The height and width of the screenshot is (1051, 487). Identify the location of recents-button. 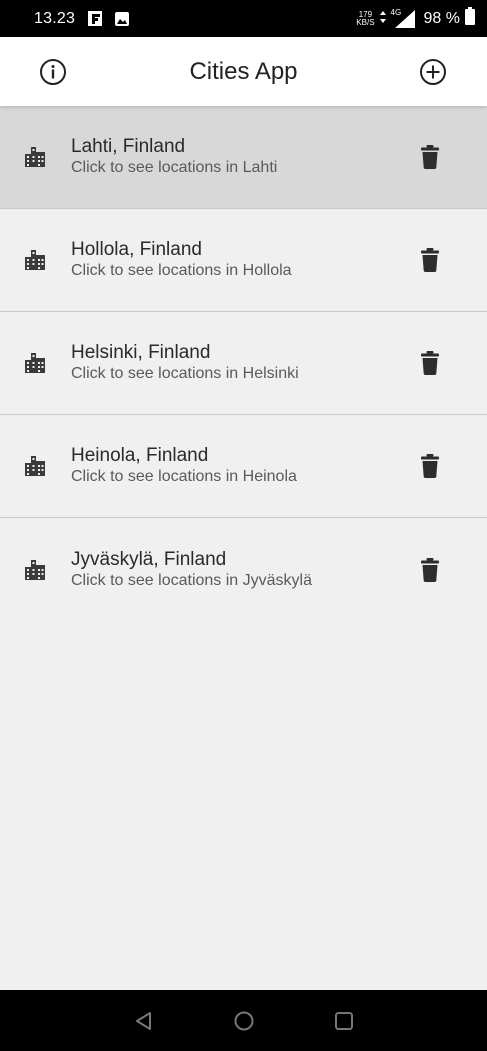
(344, 1021).